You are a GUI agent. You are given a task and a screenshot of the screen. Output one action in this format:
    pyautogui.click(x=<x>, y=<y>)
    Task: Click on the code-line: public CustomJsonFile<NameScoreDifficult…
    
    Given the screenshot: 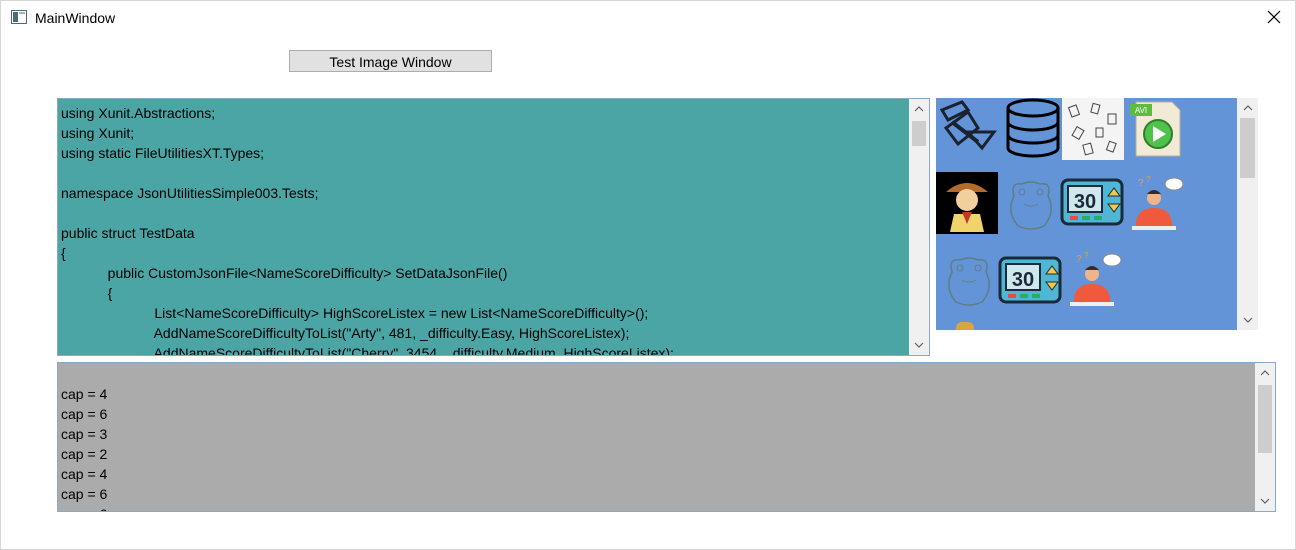 What is the action you would take?
    pyautogui.click(x=284, y=273)
    